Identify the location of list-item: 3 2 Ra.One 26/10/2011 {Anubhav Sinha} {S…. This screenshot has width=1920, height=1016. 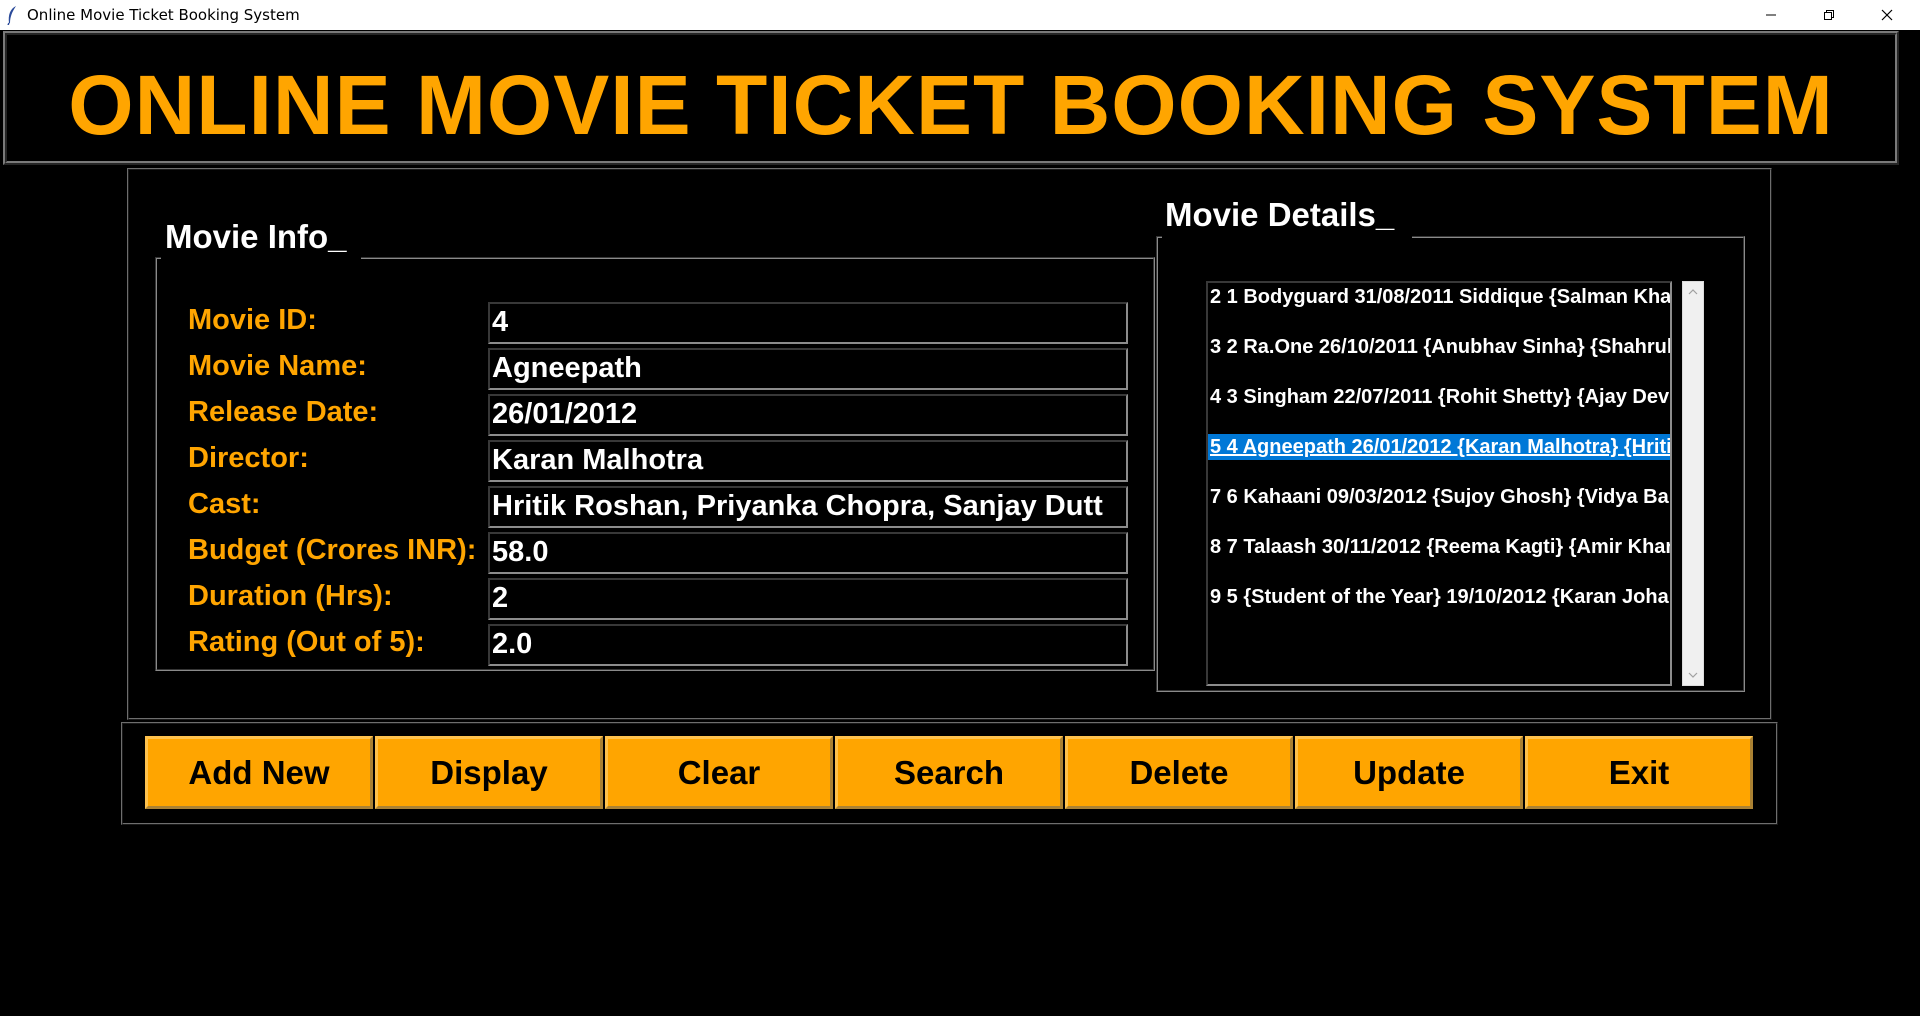
(1439, 347).